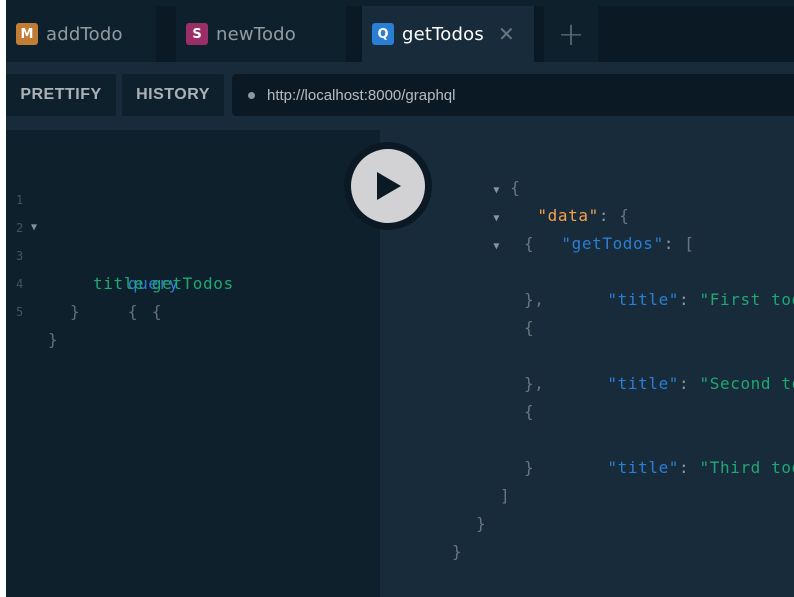 The height and width of the screenshot is (597, 794). What do you see at coordinates (193, 309) in the screenshot?
I see `editor-line: 5 }` at bounding box center [193, 309].